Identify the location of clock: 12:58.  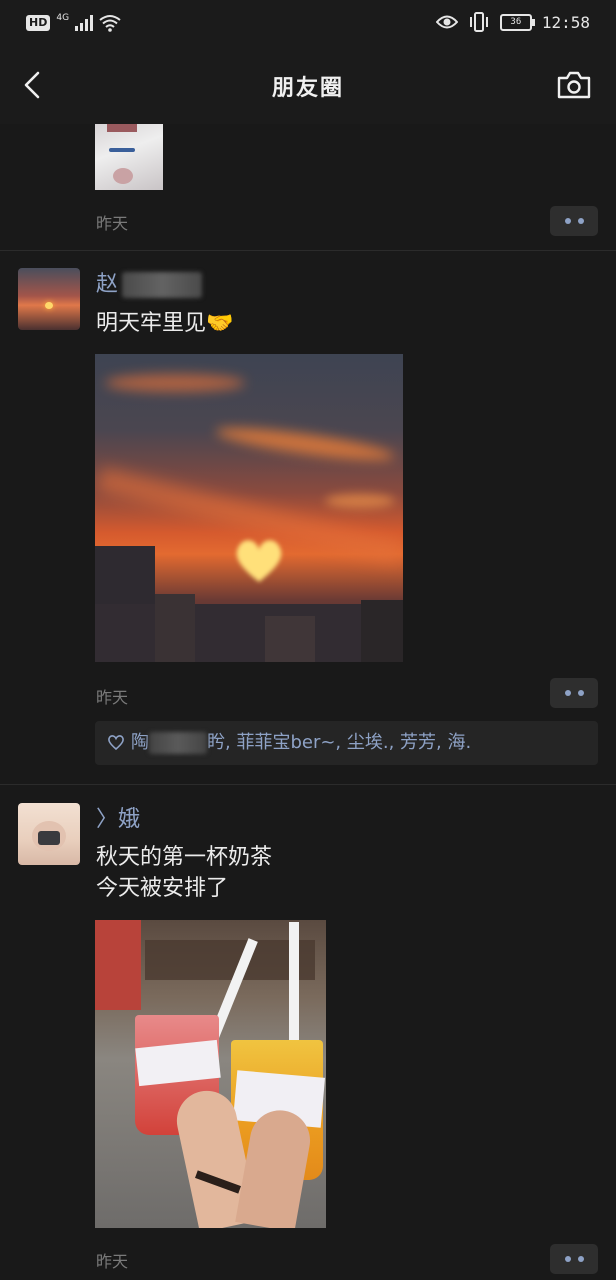
(565, 22).